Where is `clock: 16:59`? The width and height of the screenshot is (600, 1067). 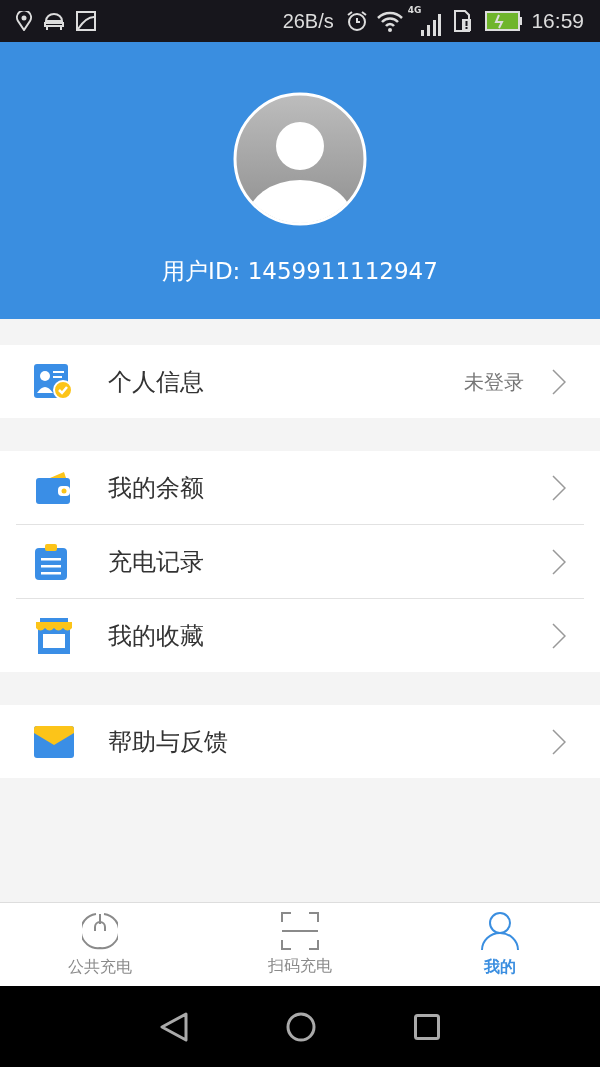
clock: 16:59 is located at coordinates (557, 21).